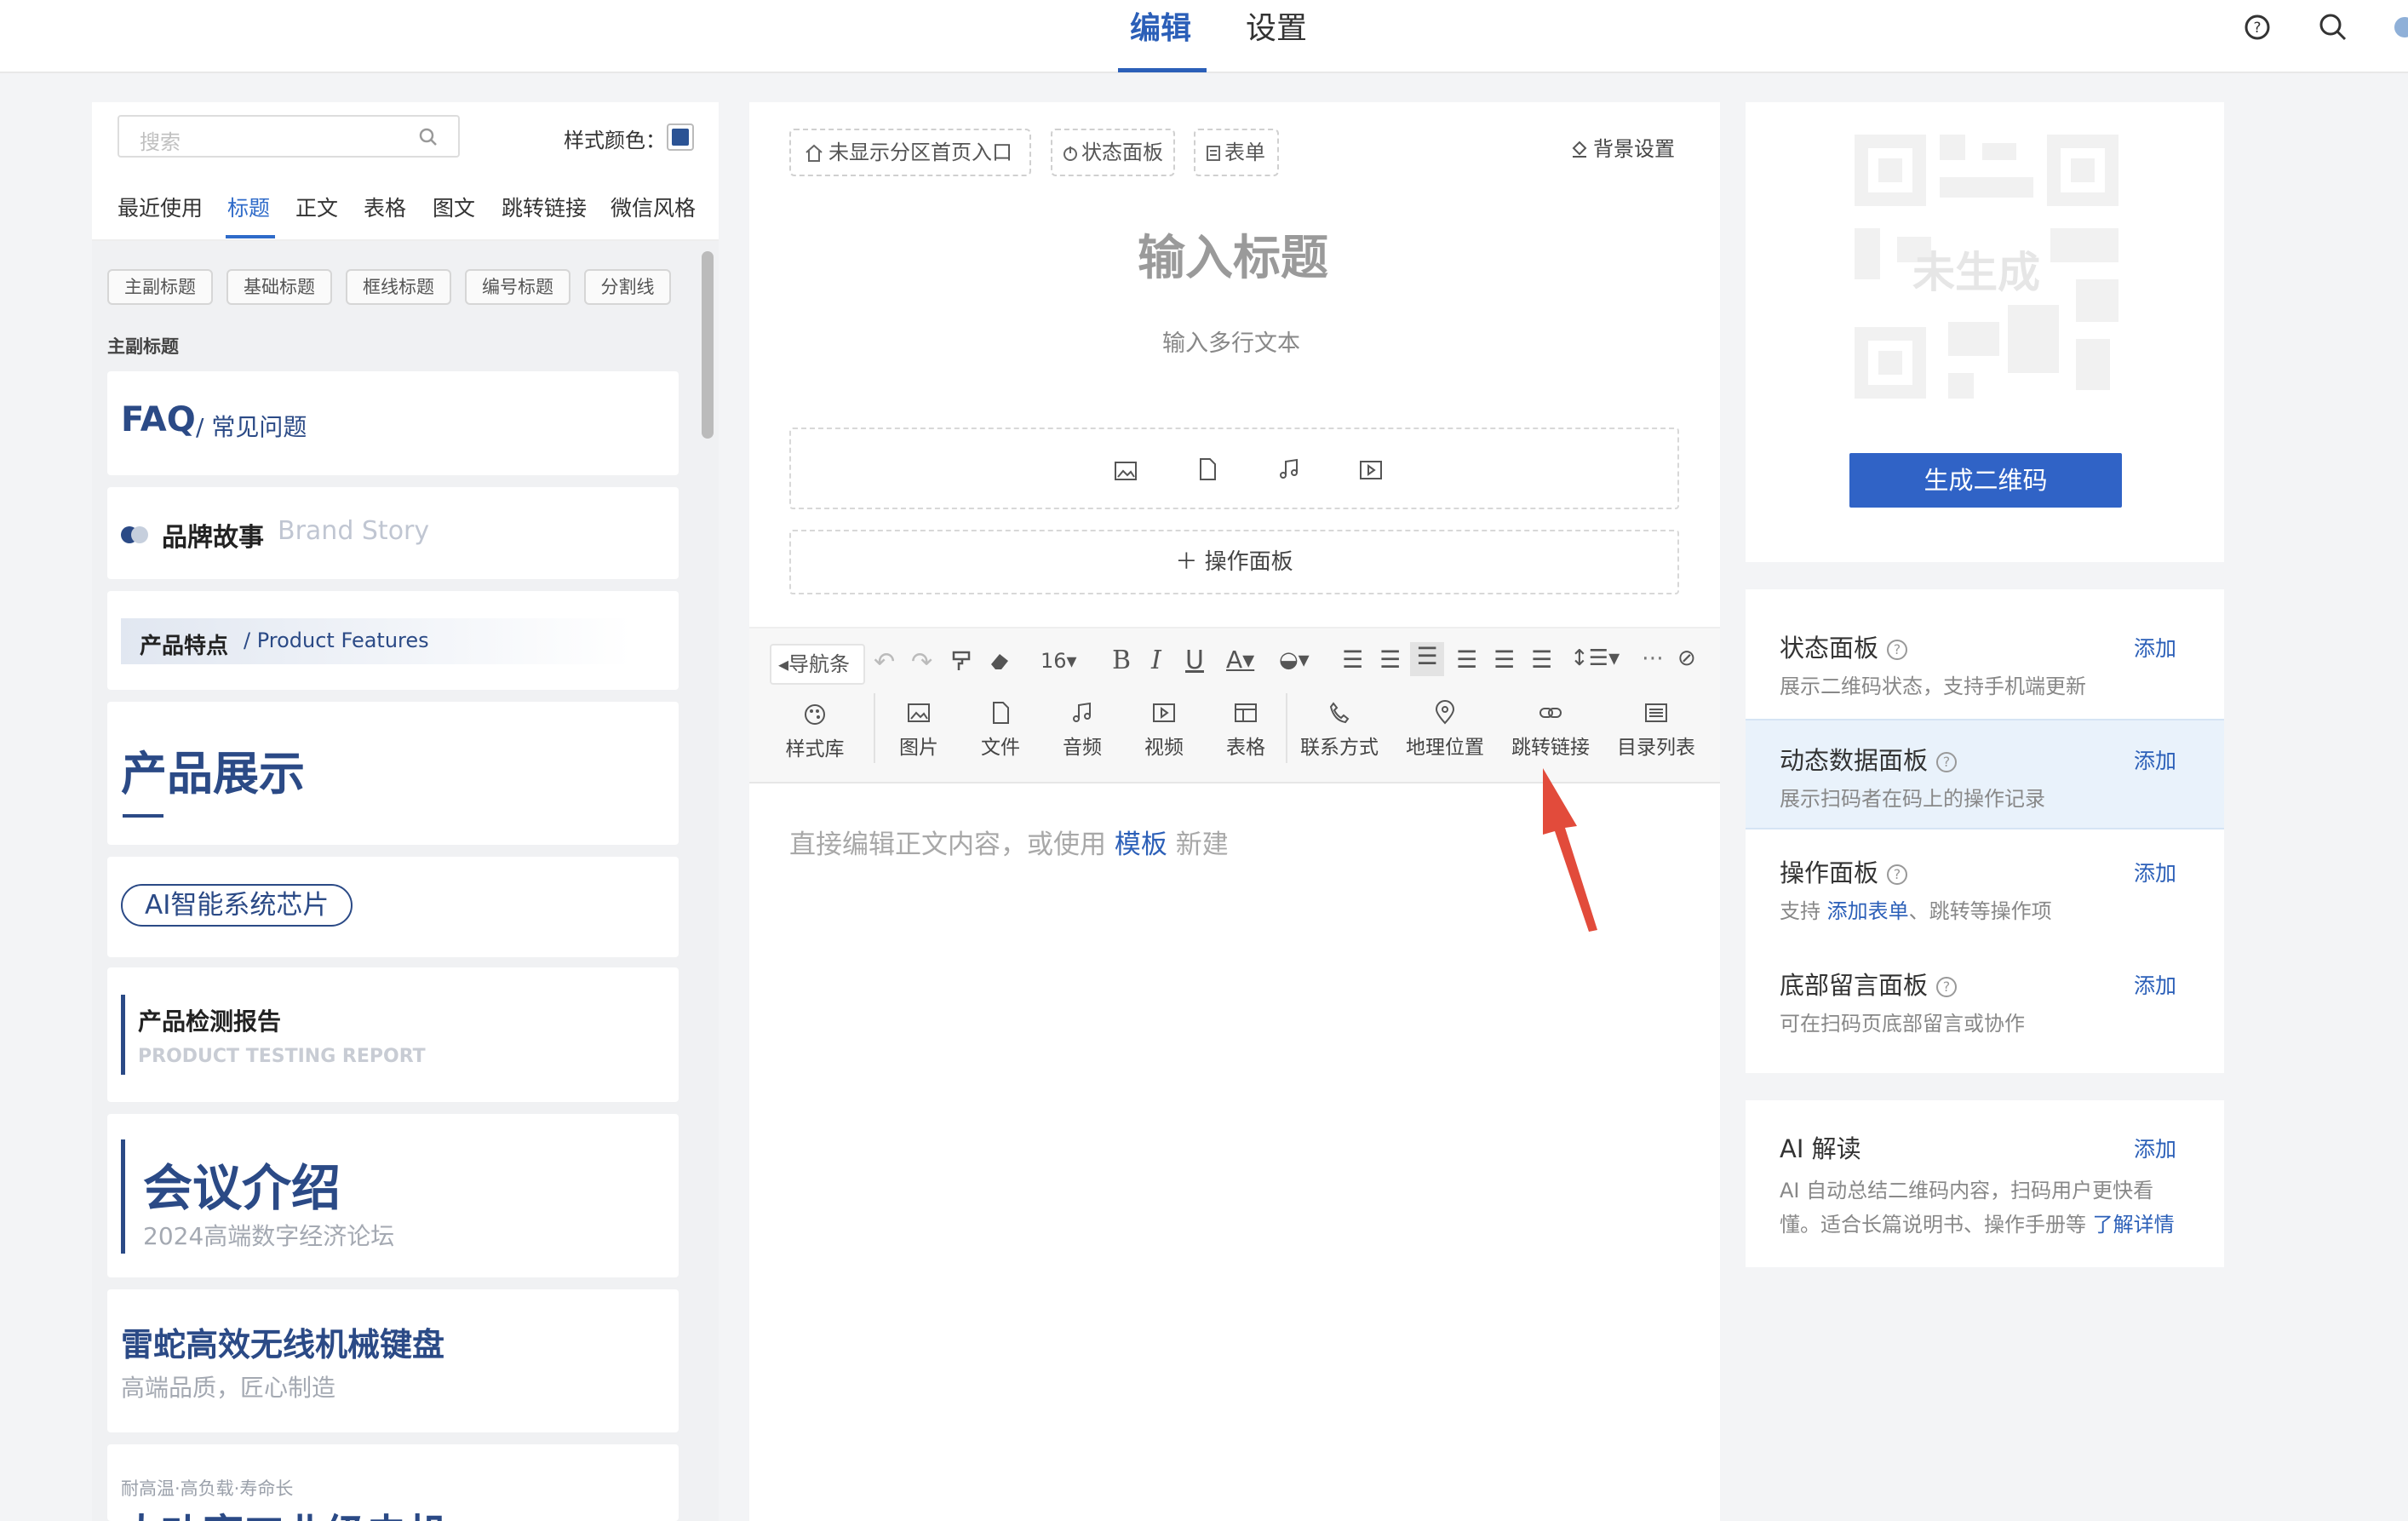 This screenshot has height=1521, width=2408. I want to click on template-testing-report: 产品检测报告 PRODUCT TESTING REPORT, so click(393, 1034).